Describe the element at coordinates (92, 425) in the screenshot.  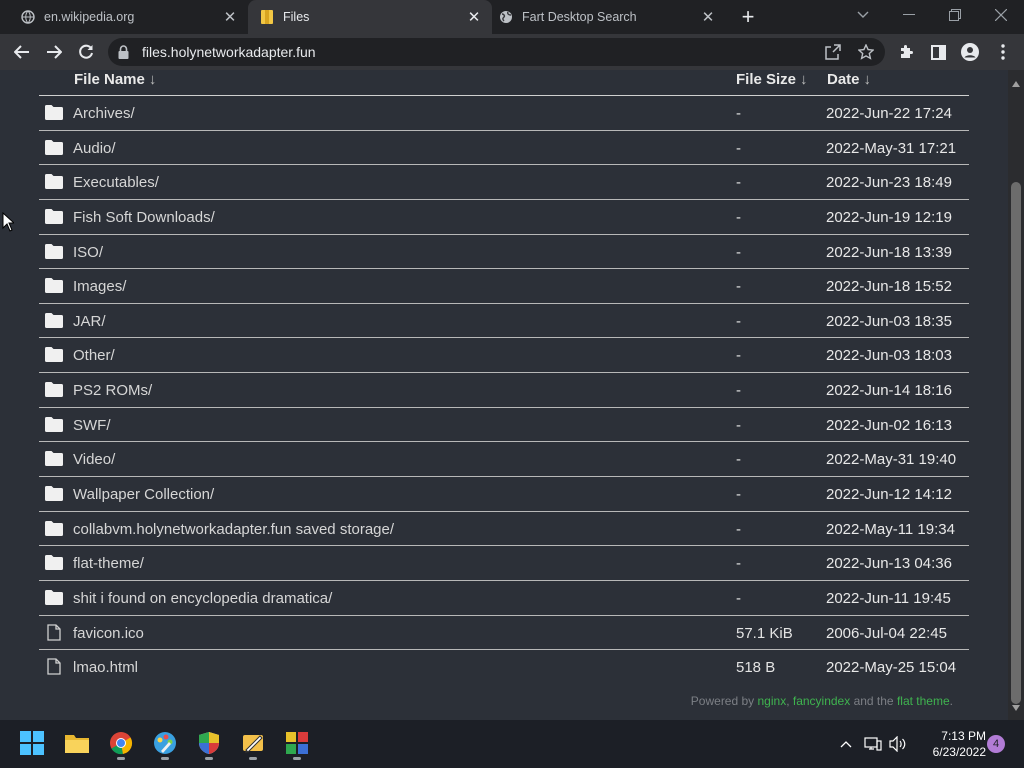
I see `file-name-link: SWF/` at that location.